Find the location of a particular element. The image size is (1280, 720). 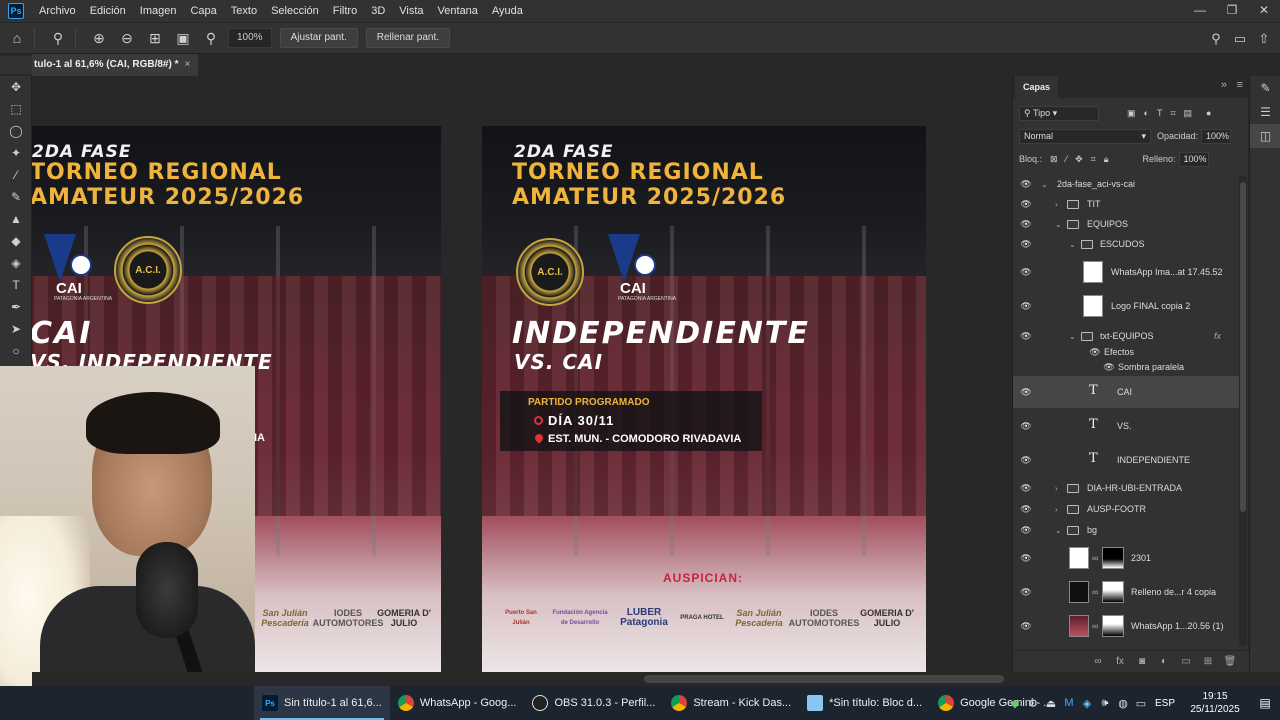

pen-tool-icon: ✒ is located at coordinates (16, 307).